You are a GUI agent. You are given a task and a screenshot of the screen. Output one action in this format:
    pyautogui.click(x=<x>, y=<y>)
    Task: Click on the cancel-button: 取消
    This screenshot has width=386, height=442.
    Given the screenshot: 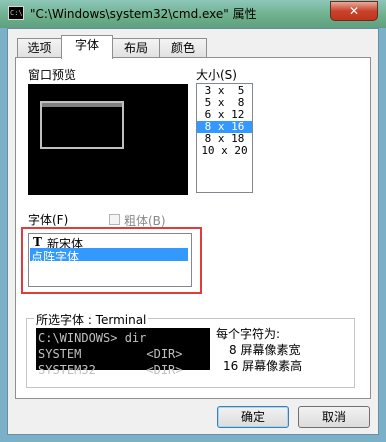 What is the action you would take?
    pyautogui.click(x=334, y=417)
    